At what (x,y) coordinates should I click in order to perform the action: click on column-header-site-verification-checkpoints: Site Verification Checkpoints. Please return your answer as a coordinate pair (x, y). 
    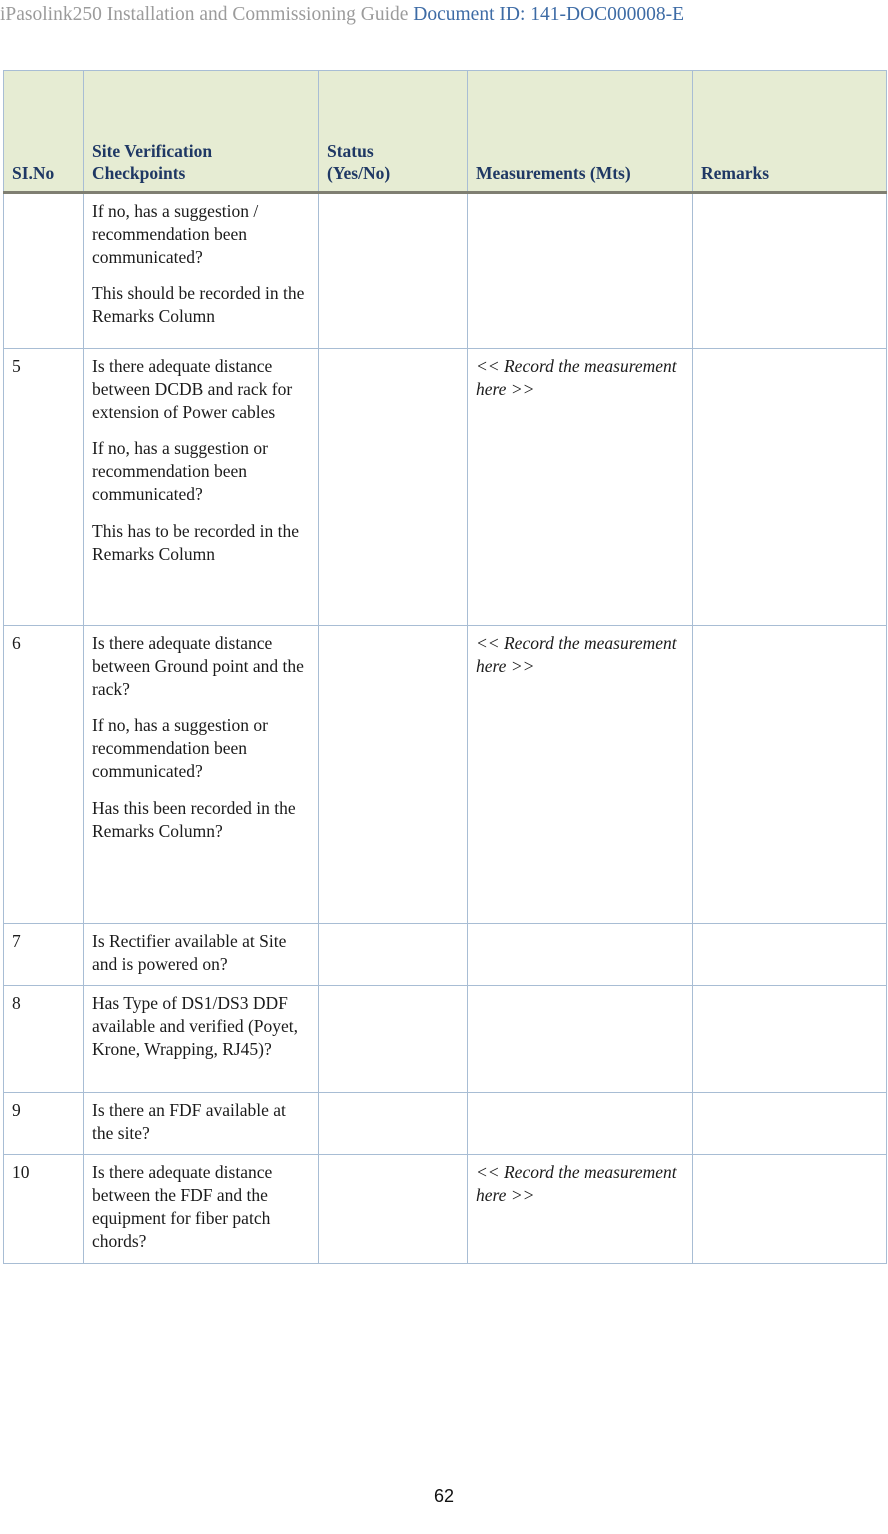
    Looking at the image, I should click on (201, 132).